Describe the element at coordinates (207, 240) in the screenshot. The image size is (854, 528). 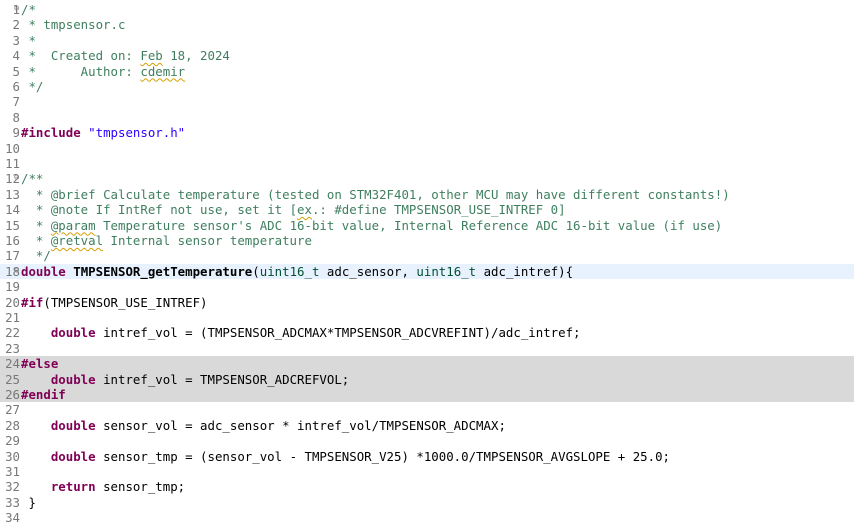
I see `code-token: Internal sensor temperature` at that location.